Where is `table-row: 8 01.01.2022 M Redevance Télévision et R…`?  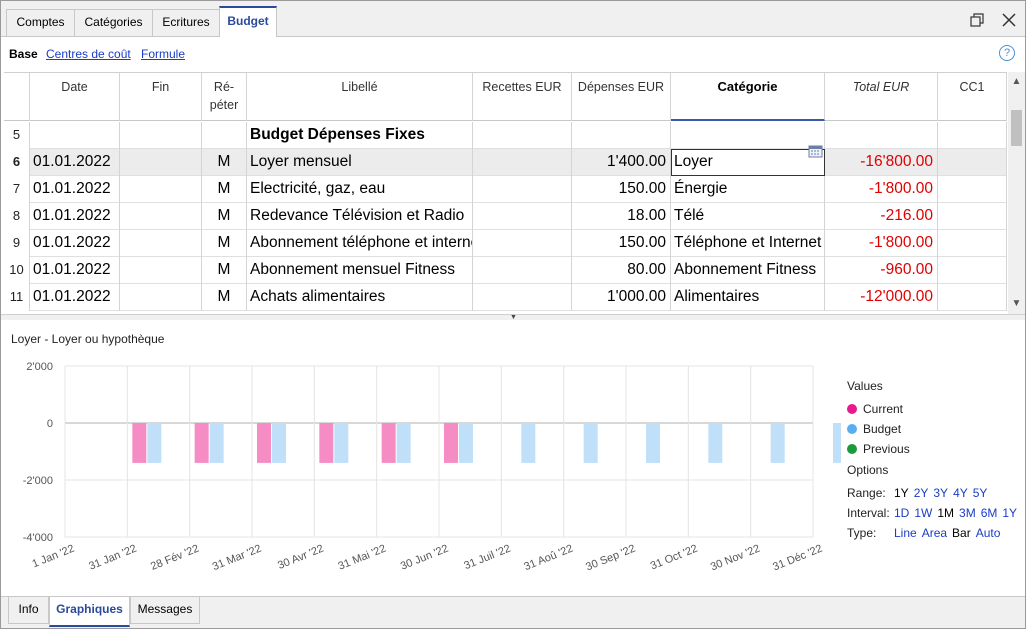
table-row: 8 01.01.2022 M Redevance Télévision et R… is located at coordinates (505, 216).